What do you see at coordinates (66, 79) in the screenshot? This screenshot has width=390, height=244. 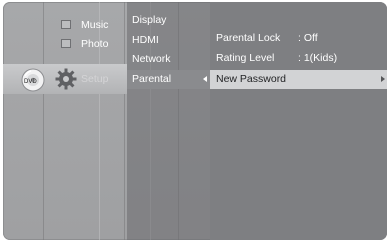 I see `gear-icon` at bounding box center [66, 79].